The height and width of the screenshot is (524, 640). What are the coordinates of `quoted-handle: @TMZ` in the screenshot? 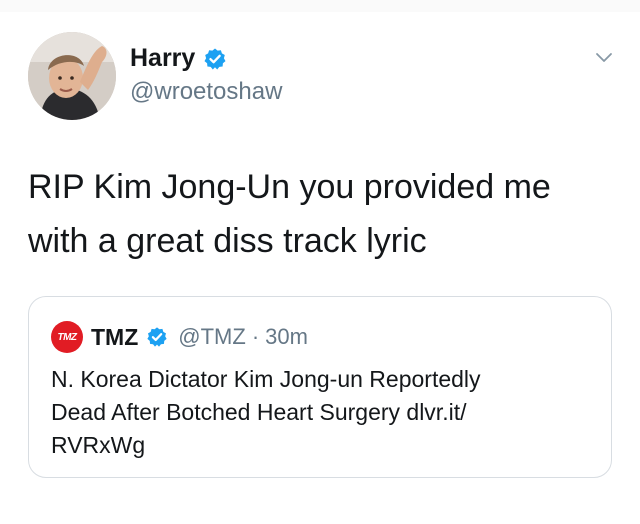 It's located at (212, 337).